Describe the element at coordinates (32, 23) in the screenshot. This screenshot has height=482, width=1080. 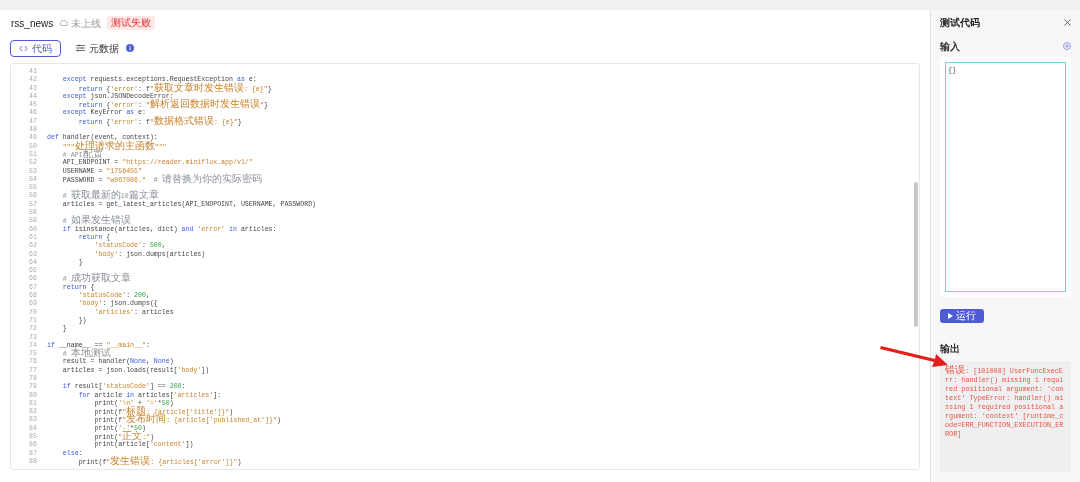
I see `file-title: rss_news` at that location.